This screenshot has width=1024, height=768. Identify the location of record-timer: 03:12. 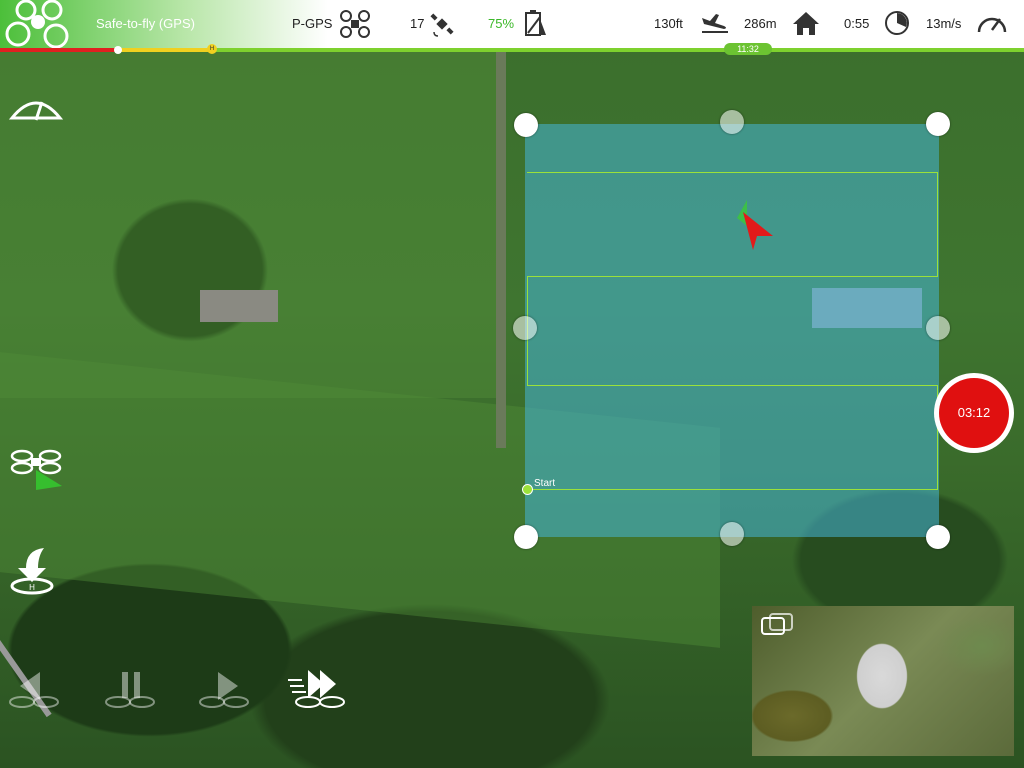
(974, 413).